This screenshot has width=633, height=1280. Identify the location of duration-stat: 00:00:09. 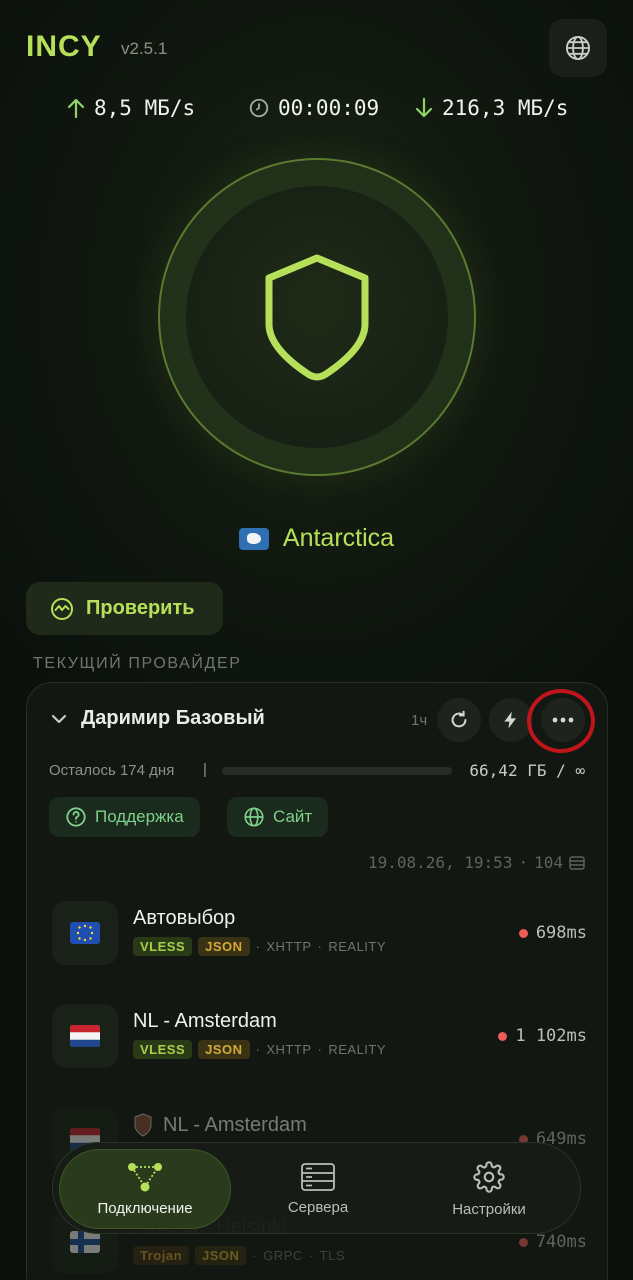
(313, 108).